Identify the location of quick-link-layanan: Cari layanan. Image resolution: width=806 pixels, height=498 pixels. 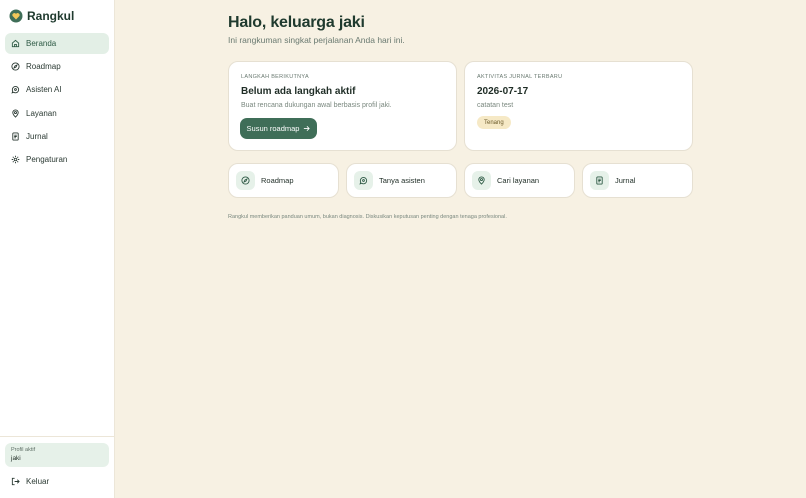
(519, 180).